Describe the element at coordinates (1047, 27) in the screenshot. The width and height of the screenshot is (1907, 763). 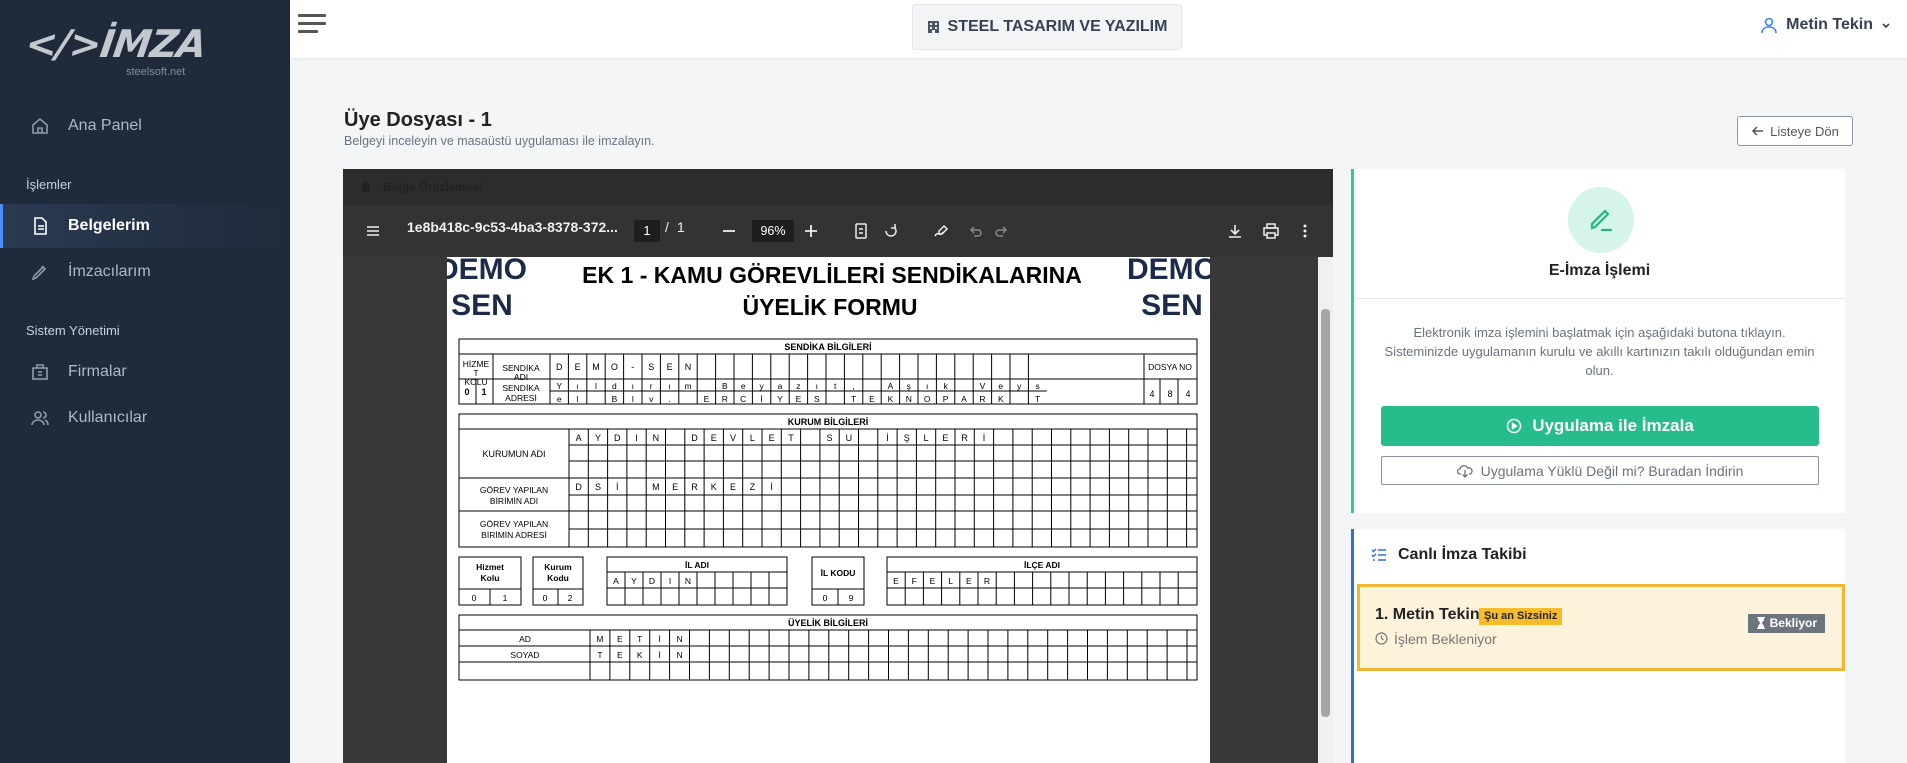
I see `company-selector: STEEL TASARIM VE YAZILIM` at that location.